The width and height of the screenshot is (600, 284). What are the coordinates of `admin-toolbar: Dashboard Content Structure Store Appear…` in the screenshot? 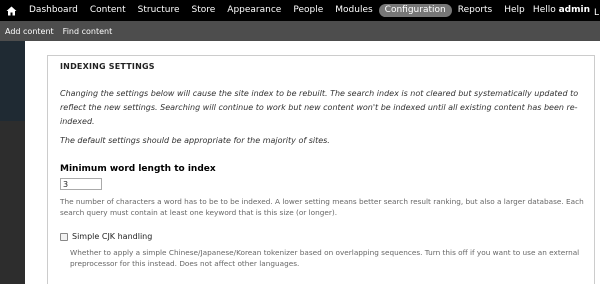 It's located at (300, 10).